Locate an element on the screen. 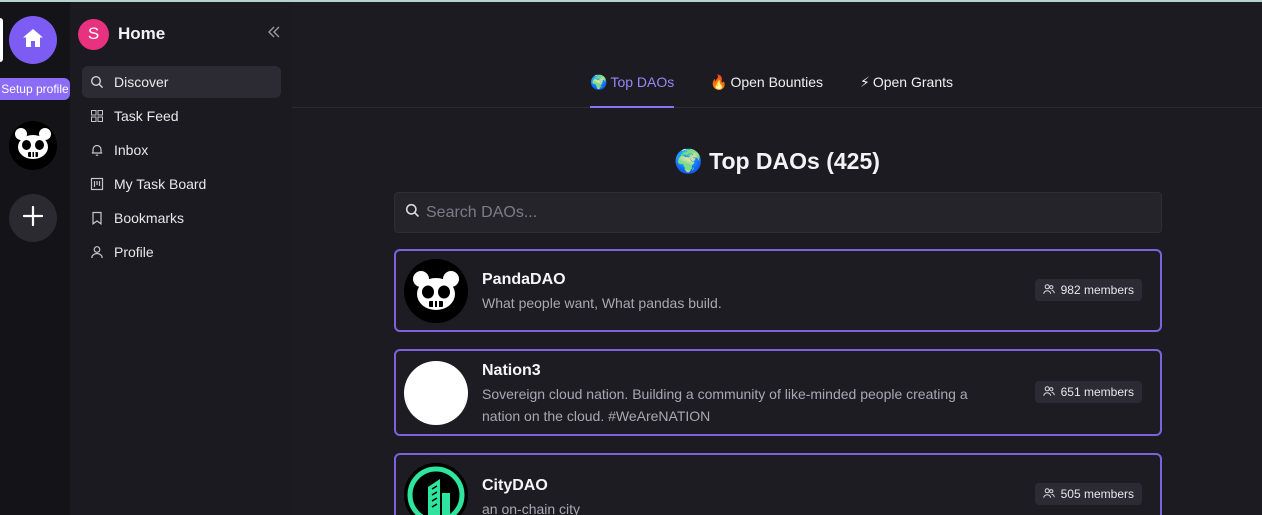  sidebar-item-profile: Profile is located at coordinates (181, 252).